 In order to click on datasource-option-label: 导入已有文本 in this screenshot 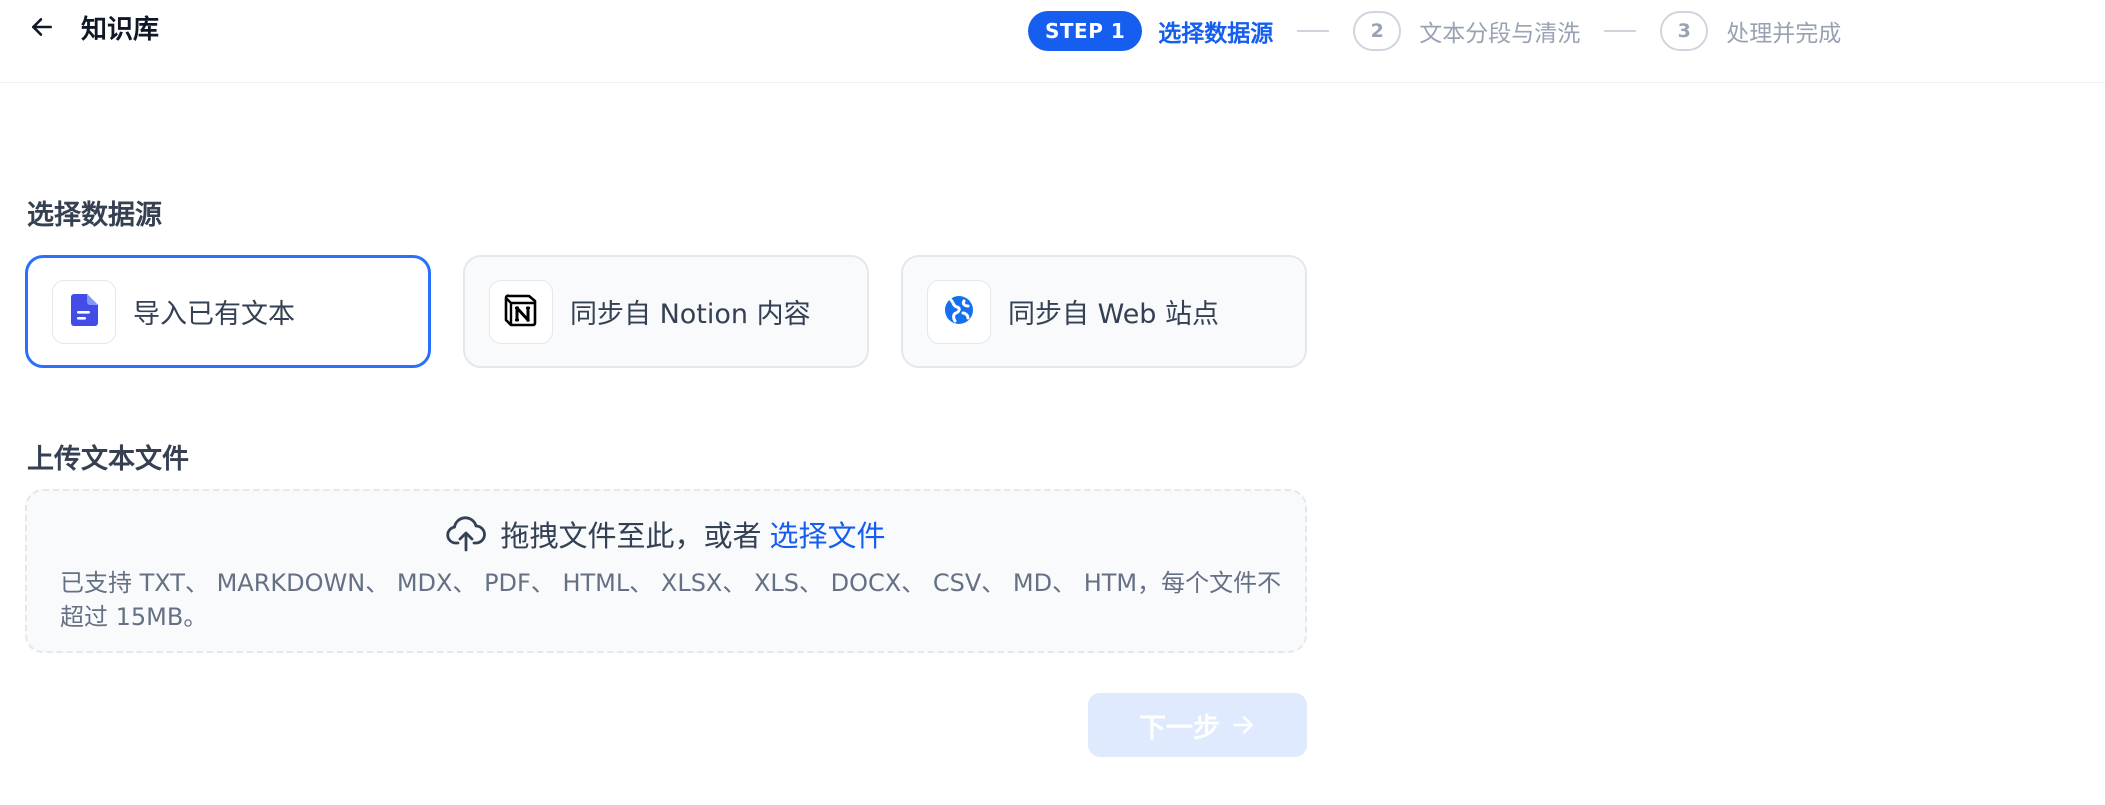, I will do `click(214, 314)`.